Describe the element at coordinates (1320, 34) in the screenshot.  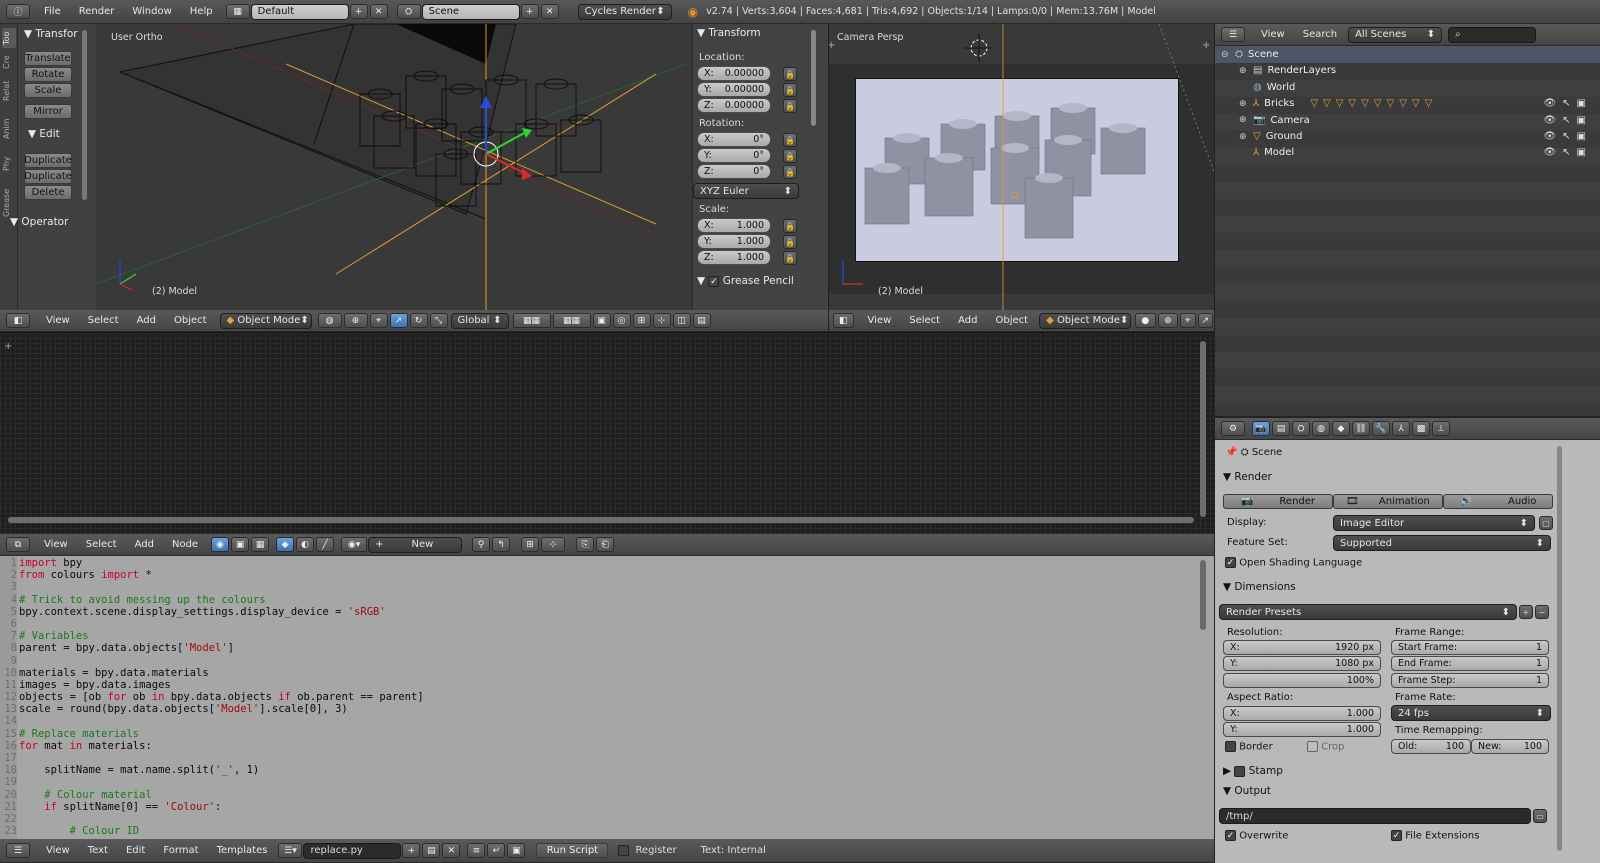
I see `search-menu: Search` at that location.